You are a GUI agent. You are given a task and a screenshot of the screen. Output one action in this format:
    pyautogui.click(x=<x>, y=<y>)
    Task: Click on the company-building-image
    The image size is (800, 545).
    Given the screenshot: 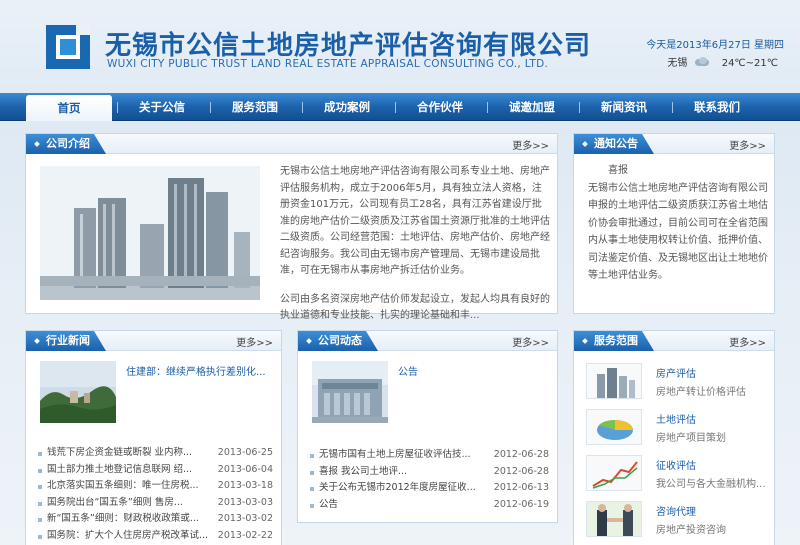 What is the action you would take?
    pyautogui.click(x=150, y=233)
    